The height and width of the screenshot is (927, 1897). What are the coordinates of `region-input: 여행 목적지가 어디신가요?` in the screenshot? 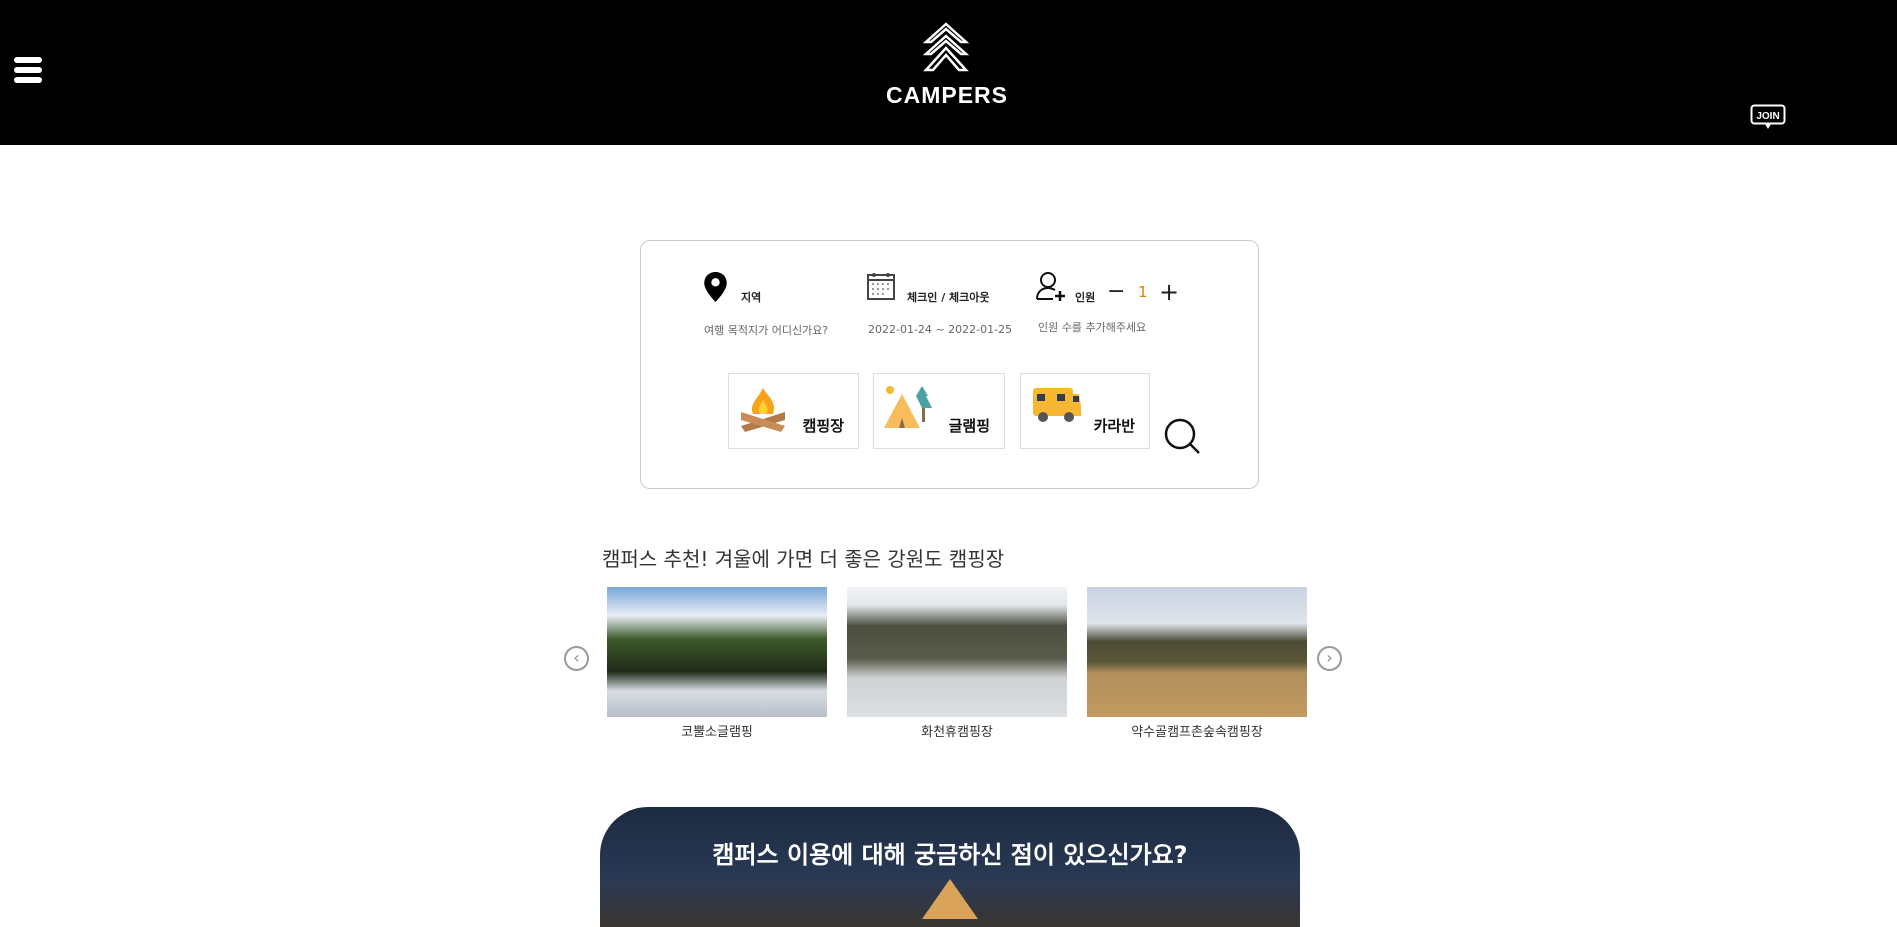 It's located at (766, 330).